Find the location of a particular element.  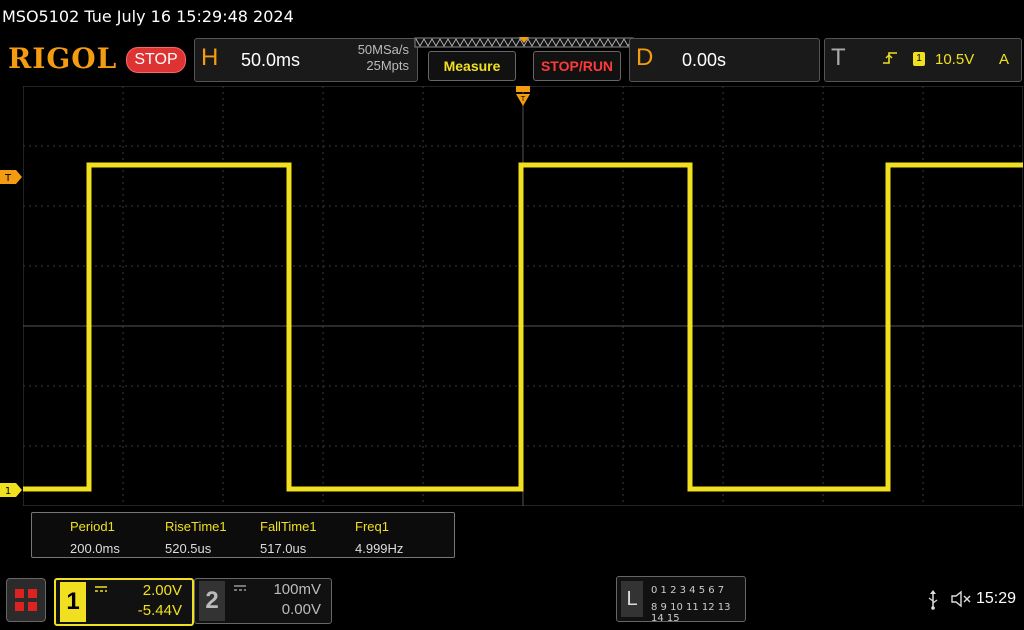

ch1-ground-marker: 1 is located at coordinates (11, 490).